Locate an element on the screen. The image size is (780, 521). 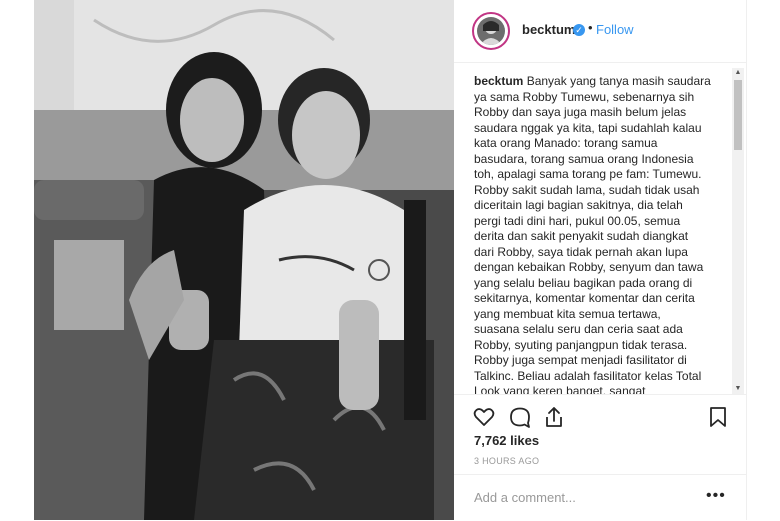
caption-line: dari Robby, saya tidak pernah akan lupa is located at coordinates (581, 251).